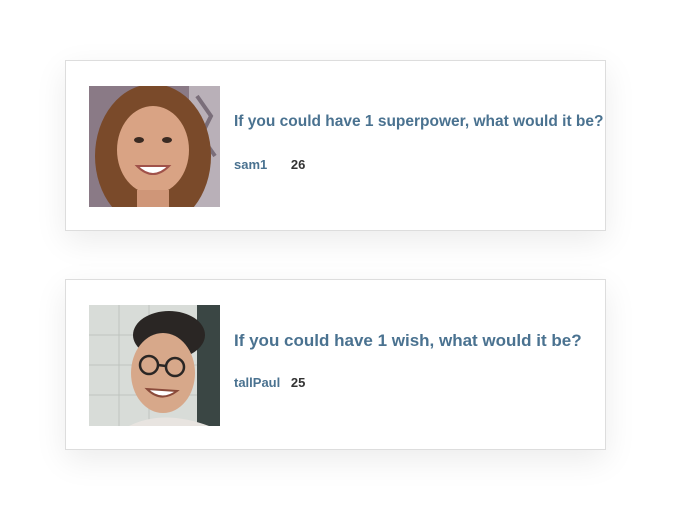  I want to click on score-count: 26, so click(298, 164).